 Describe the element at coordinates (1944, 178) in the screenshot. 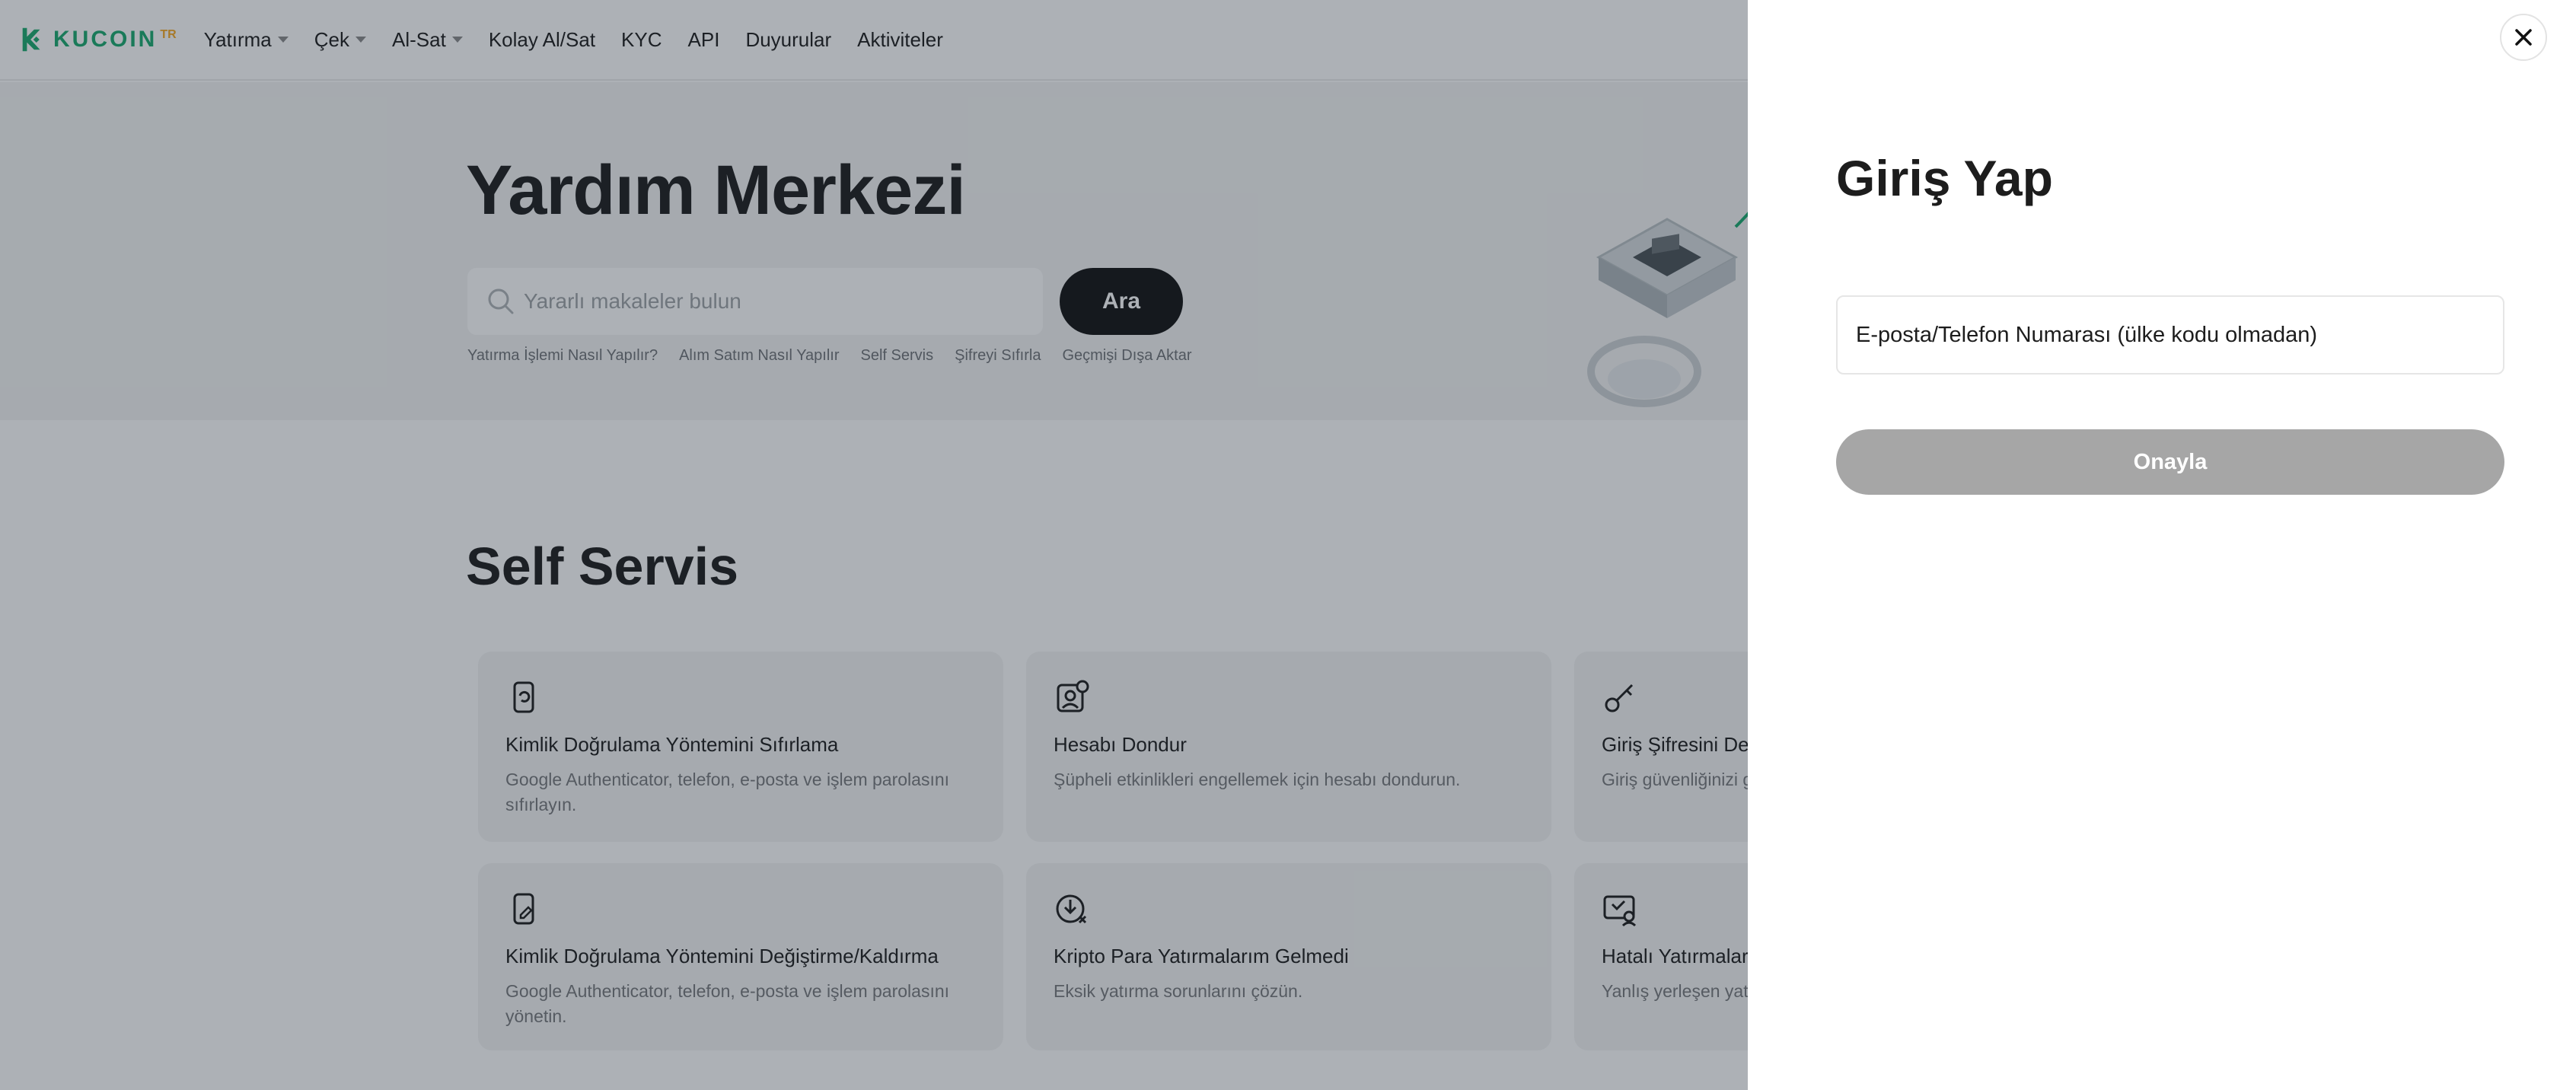

I see `login-title: Giriş Yap` at that location.